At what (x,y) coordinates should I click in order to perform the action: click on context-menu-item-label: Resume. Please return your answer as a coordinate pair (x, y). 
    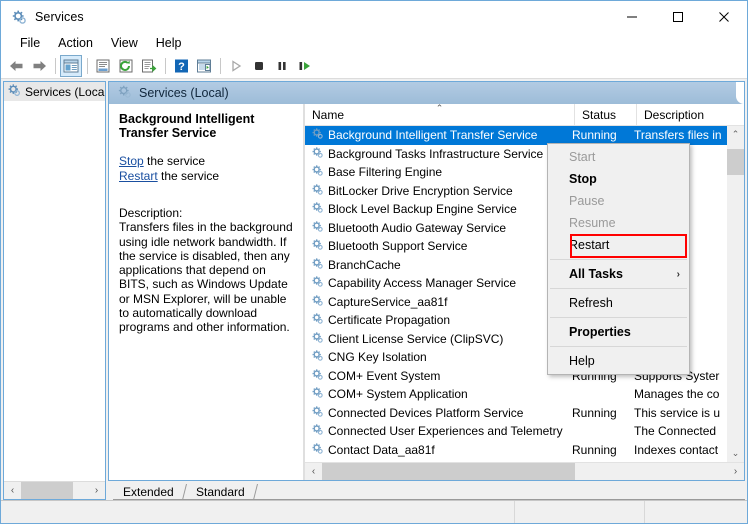
    Looking at the image, I should click on (592, 223).